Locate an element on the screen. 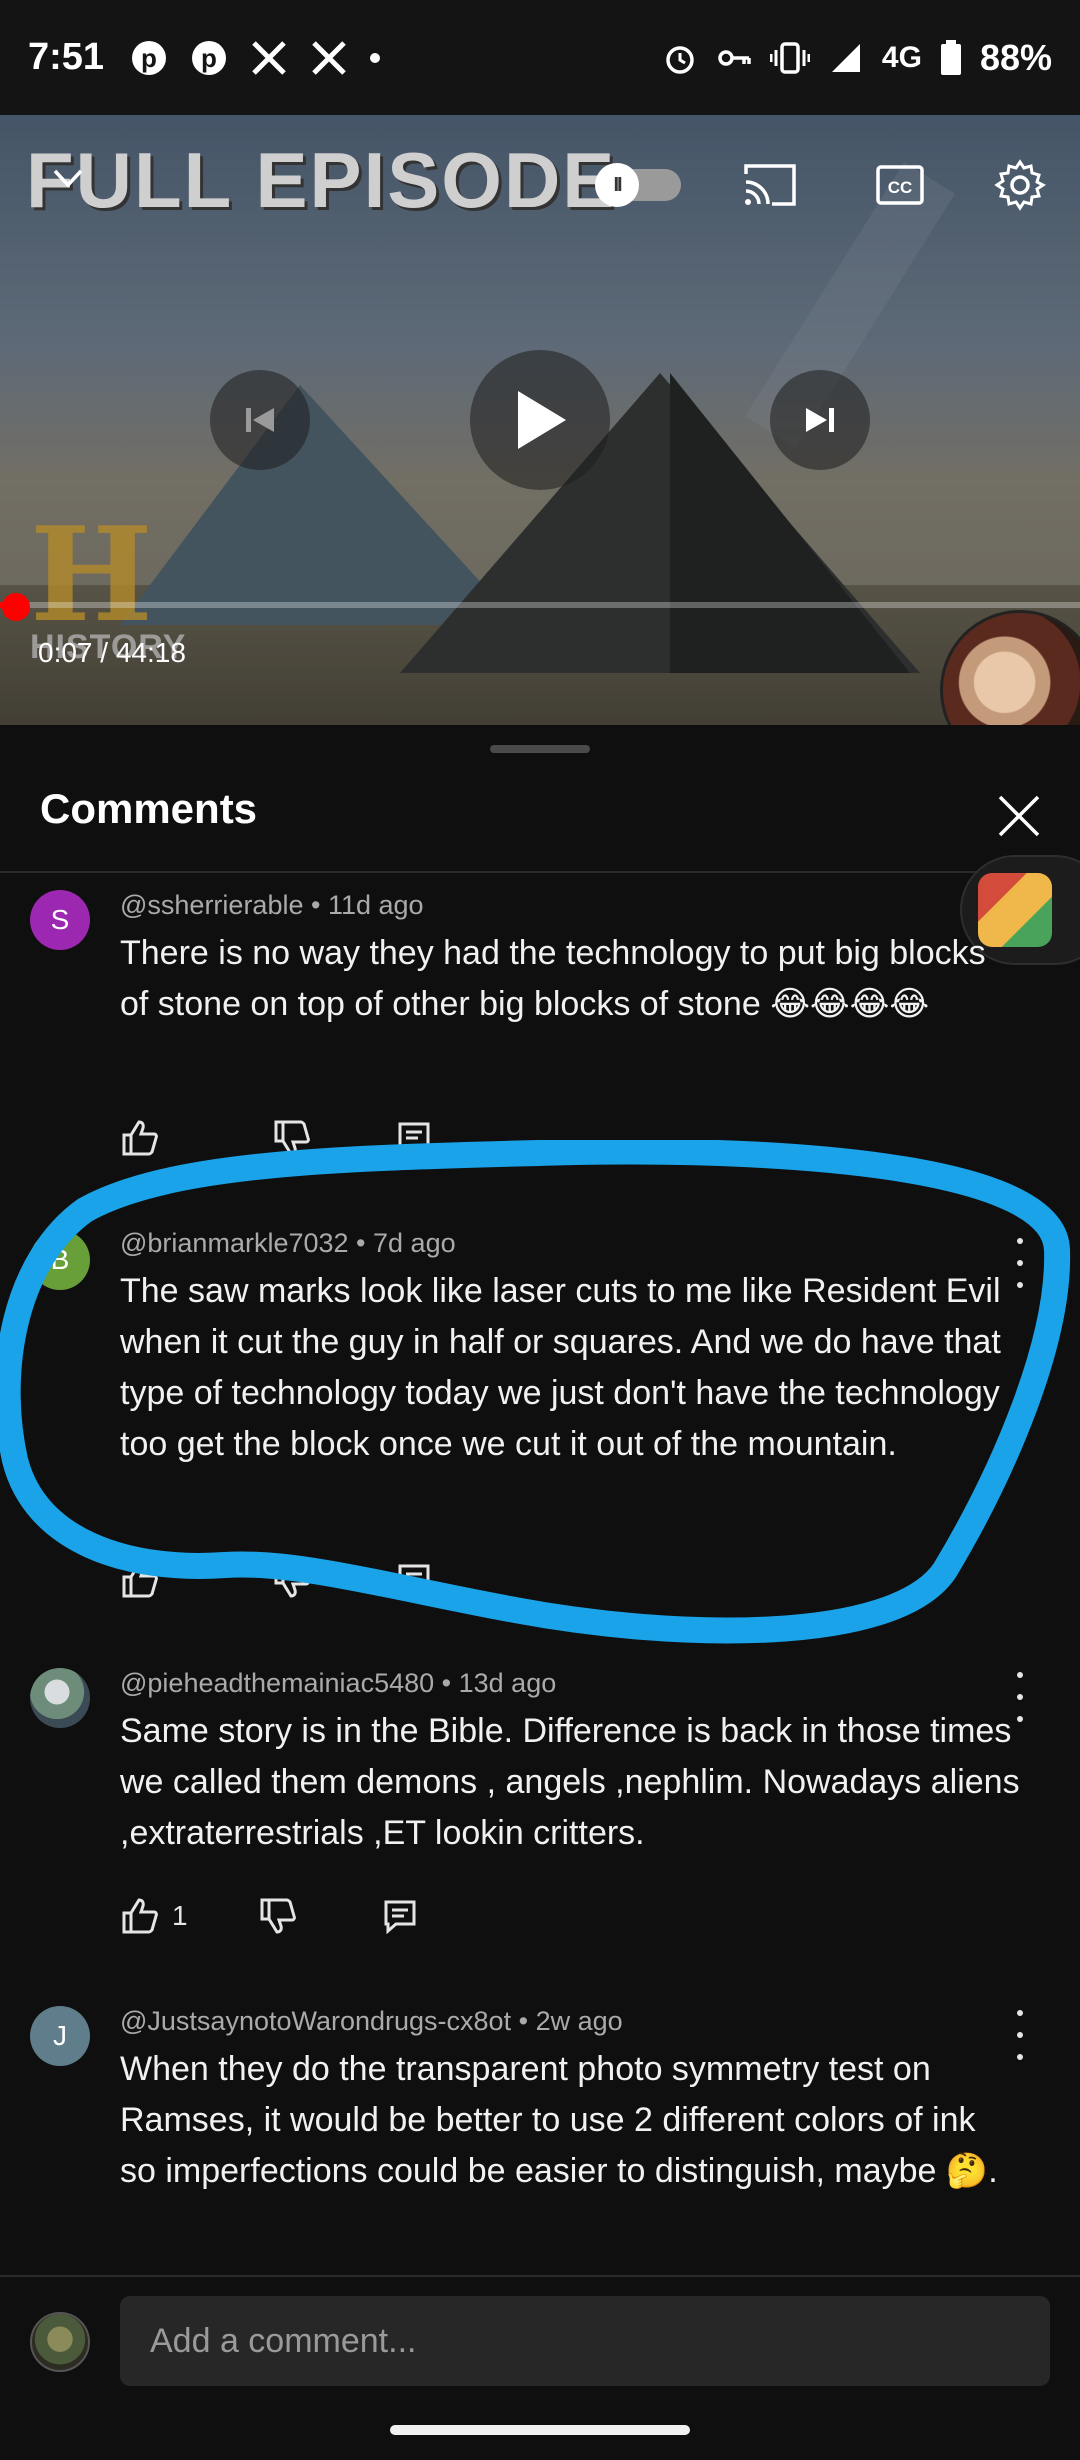 Image resolution: width=1080 pixels, height=2460 pixels. cast-icon is located at coordinates (770, 185).